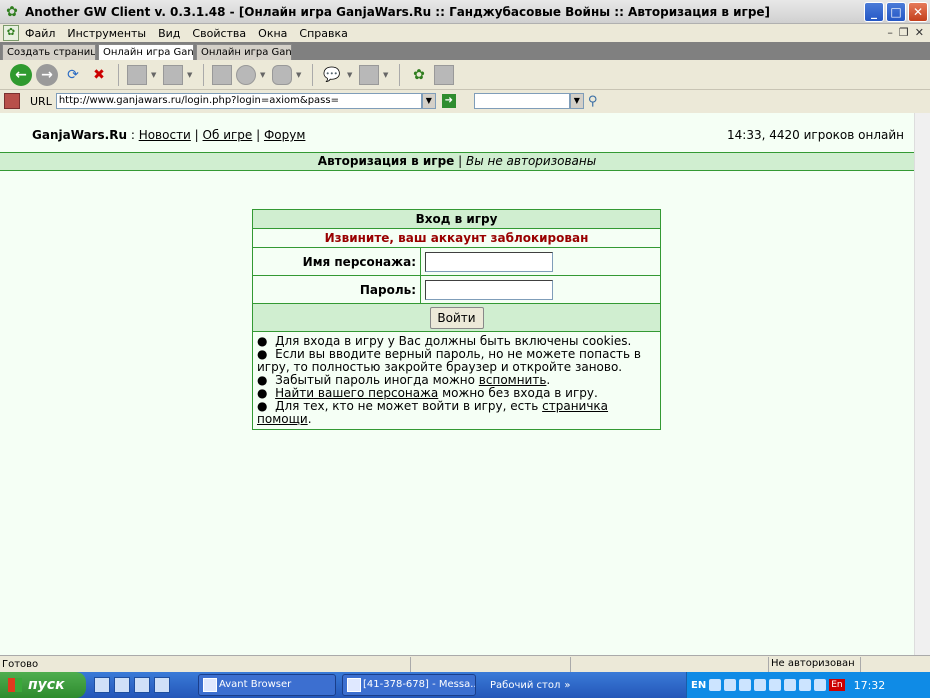 This screenshot has height=698, width=930. Describe the element at coordinates (11, 33) in the screenshot. I see `app-menu-icon: ✿` at that location.